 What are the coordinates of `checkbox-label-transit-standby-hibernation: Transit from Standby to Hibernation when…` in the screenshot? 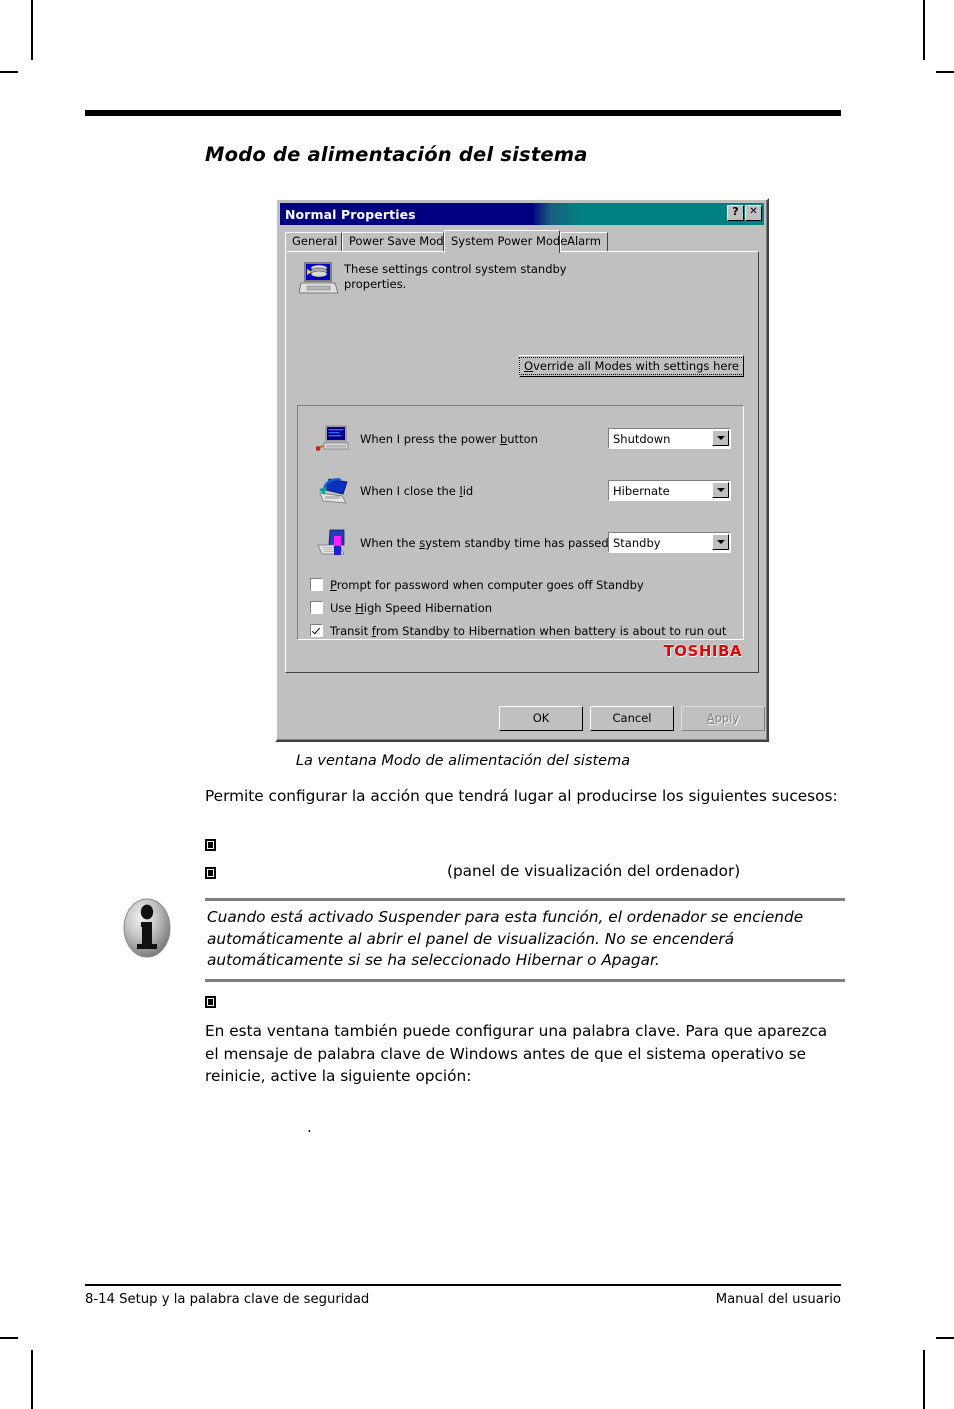 It's located at (528, 631).